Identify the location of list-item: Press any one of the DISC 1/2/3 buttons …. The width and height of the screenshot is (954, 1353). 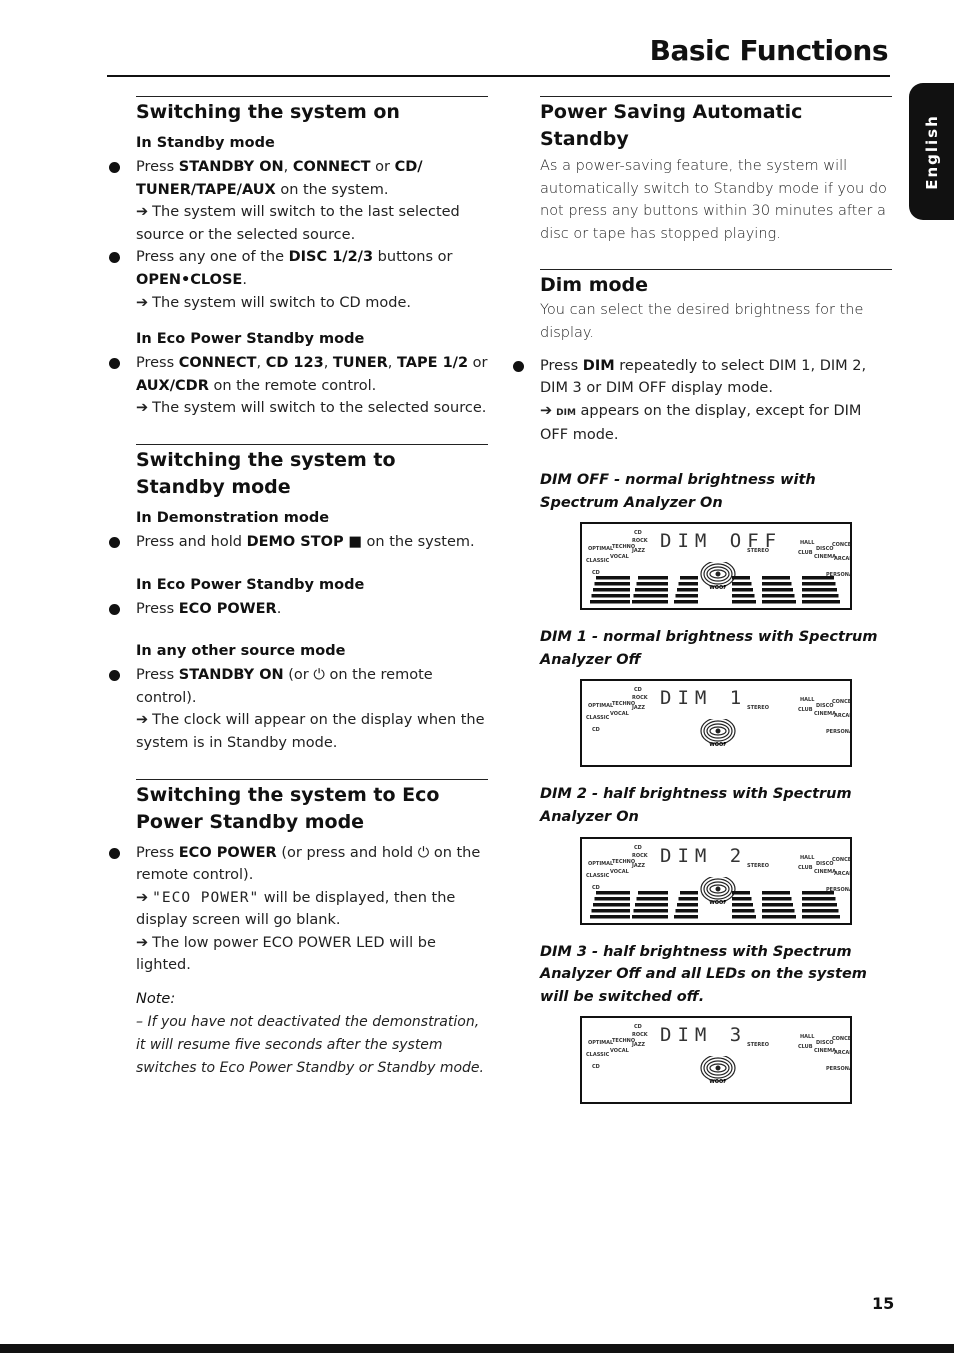
(297, 280).